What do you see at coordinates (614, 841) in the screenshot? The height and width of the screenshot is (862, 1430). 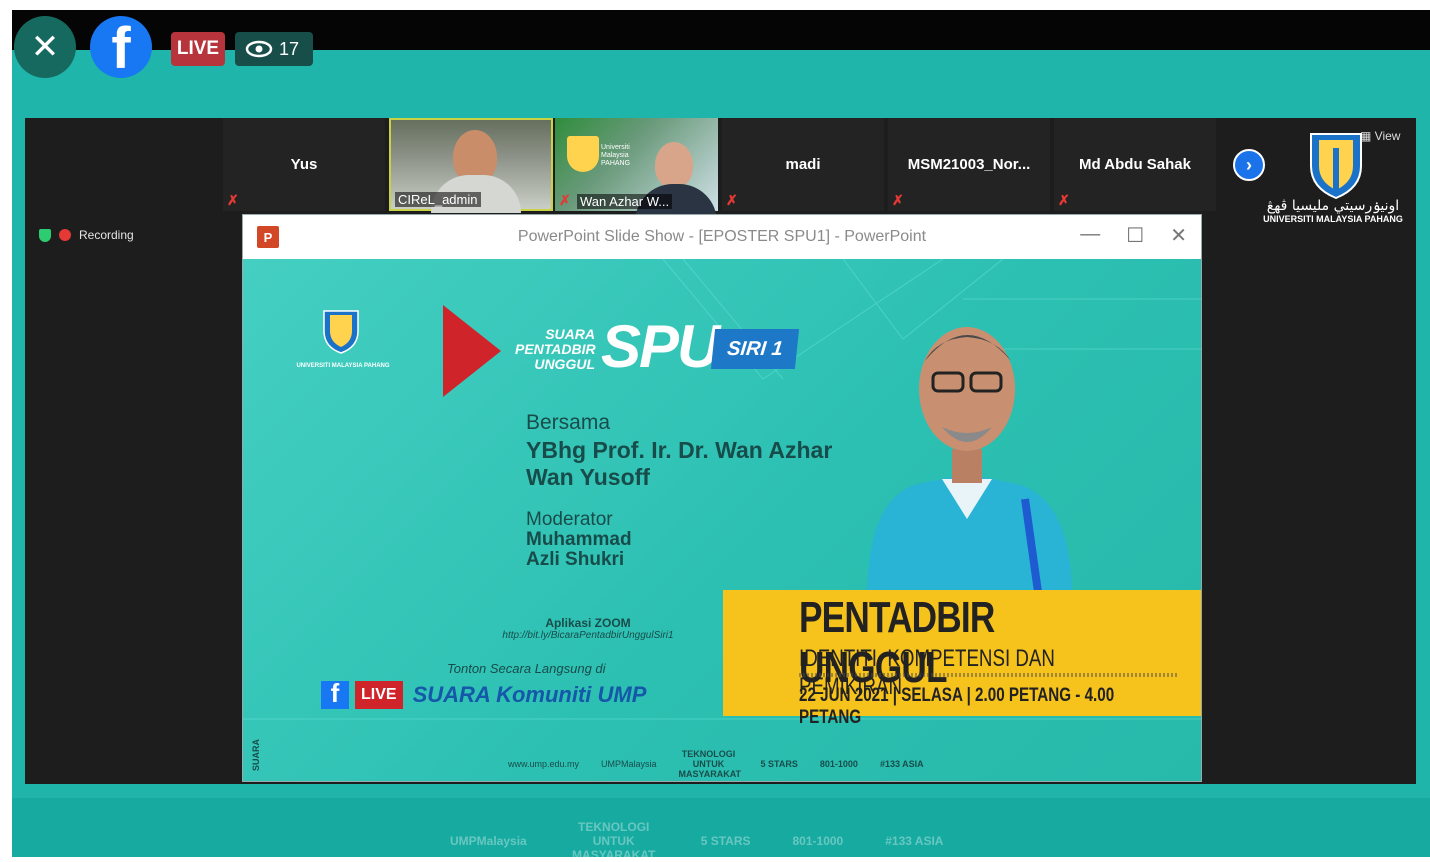 I see `footer-teknologi: TEKNOLOGI UNTUK MASYARAKAT` at bounding box center [614, 841].